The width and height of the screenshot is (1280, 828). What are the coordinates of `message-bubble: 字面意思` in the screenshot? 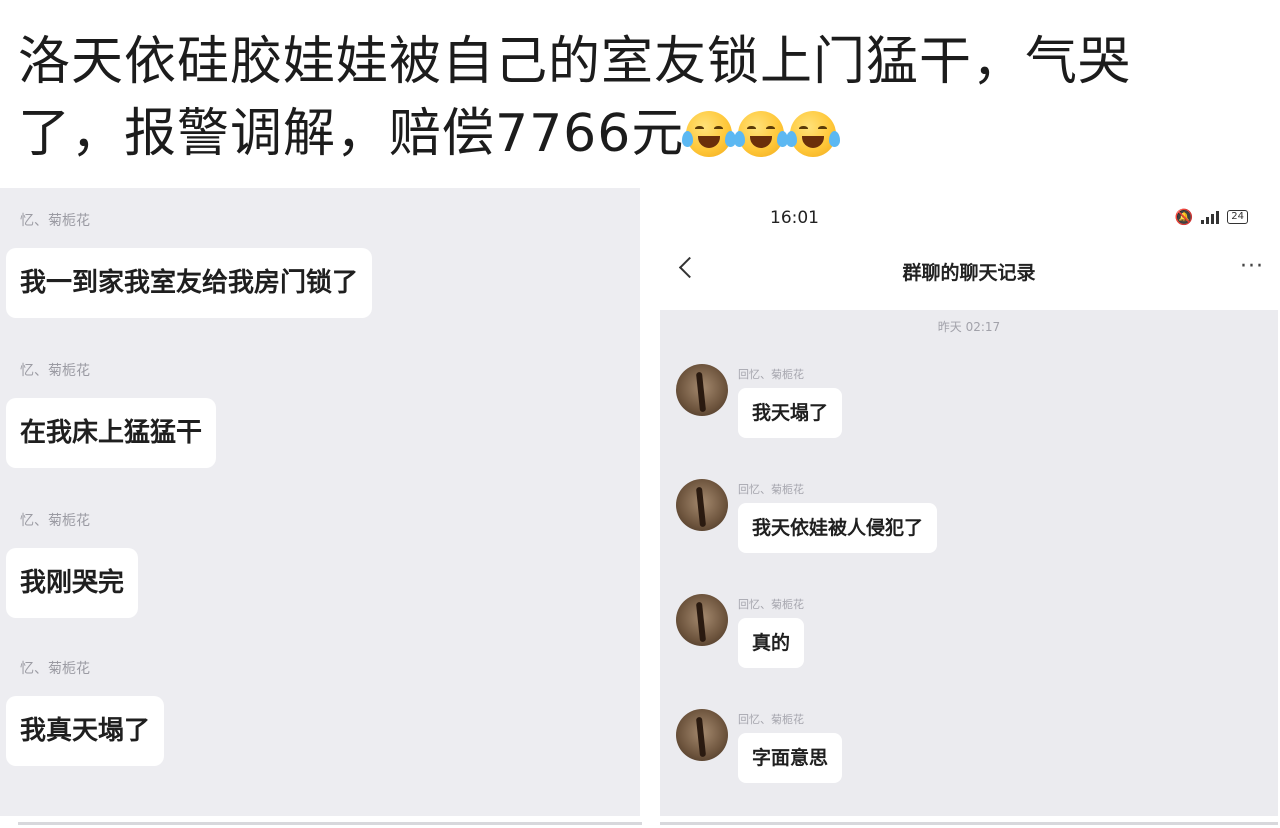 It's located at (790, 758).